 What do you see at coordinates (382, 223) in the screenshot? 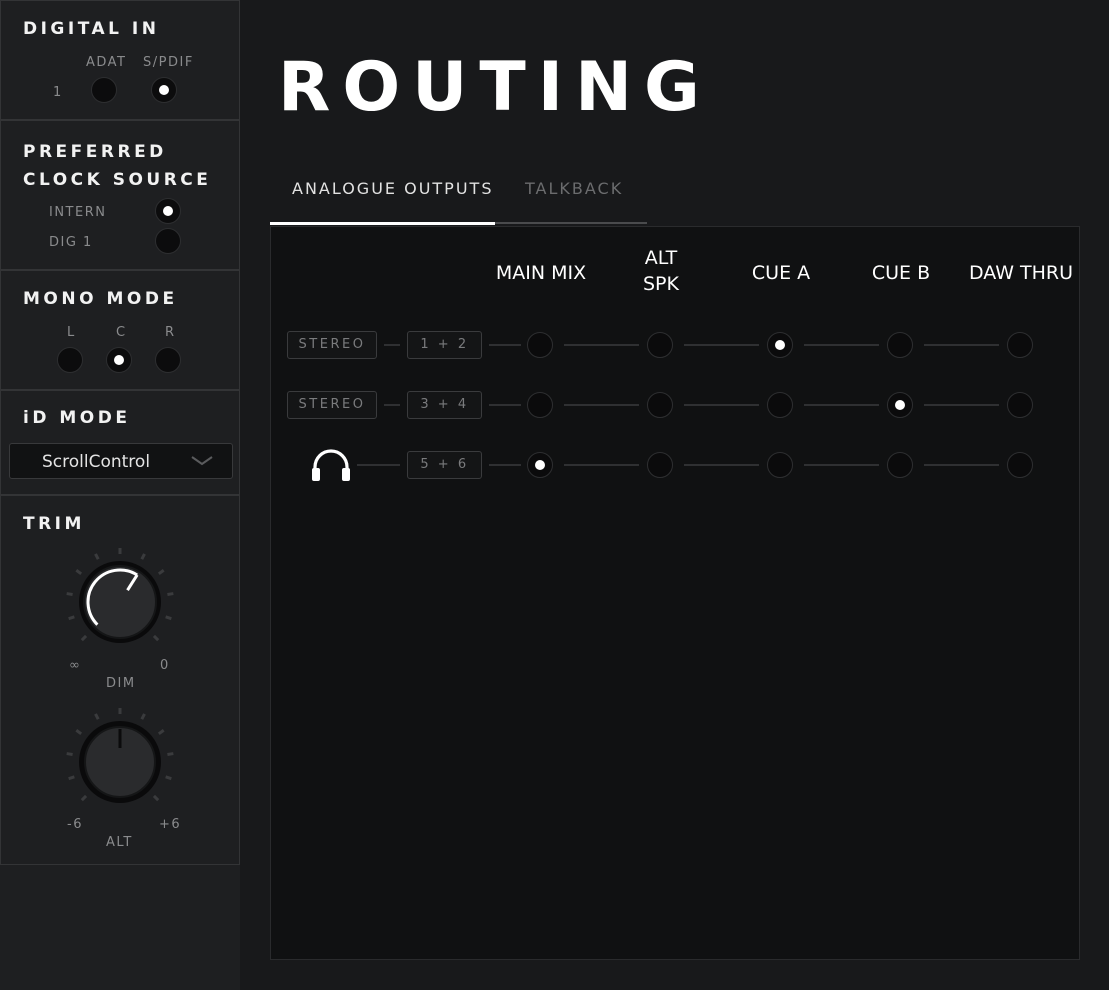
I see `tab-analogue-outputs-underline` at bounding box center [382, 223].